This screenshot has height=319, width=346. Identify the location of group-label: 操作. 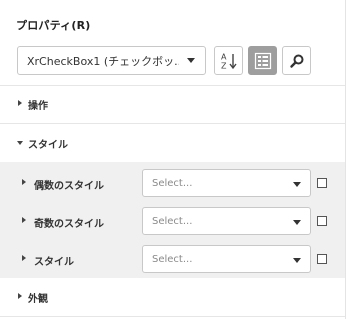
(38, 106).